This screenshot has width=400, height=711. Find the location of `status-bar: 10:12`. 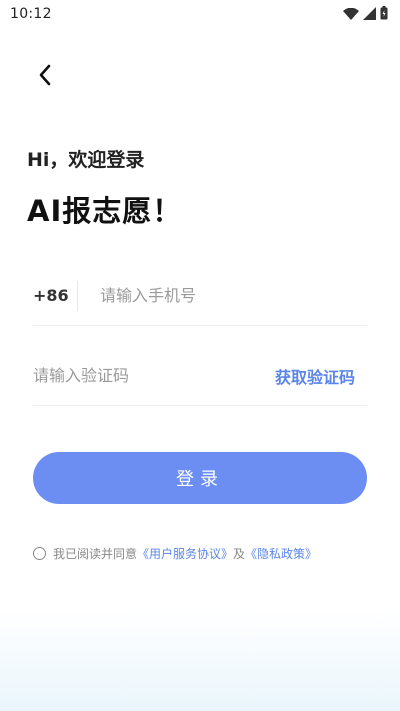

status-bar: 10:12 is located at coordinates (200, 14).